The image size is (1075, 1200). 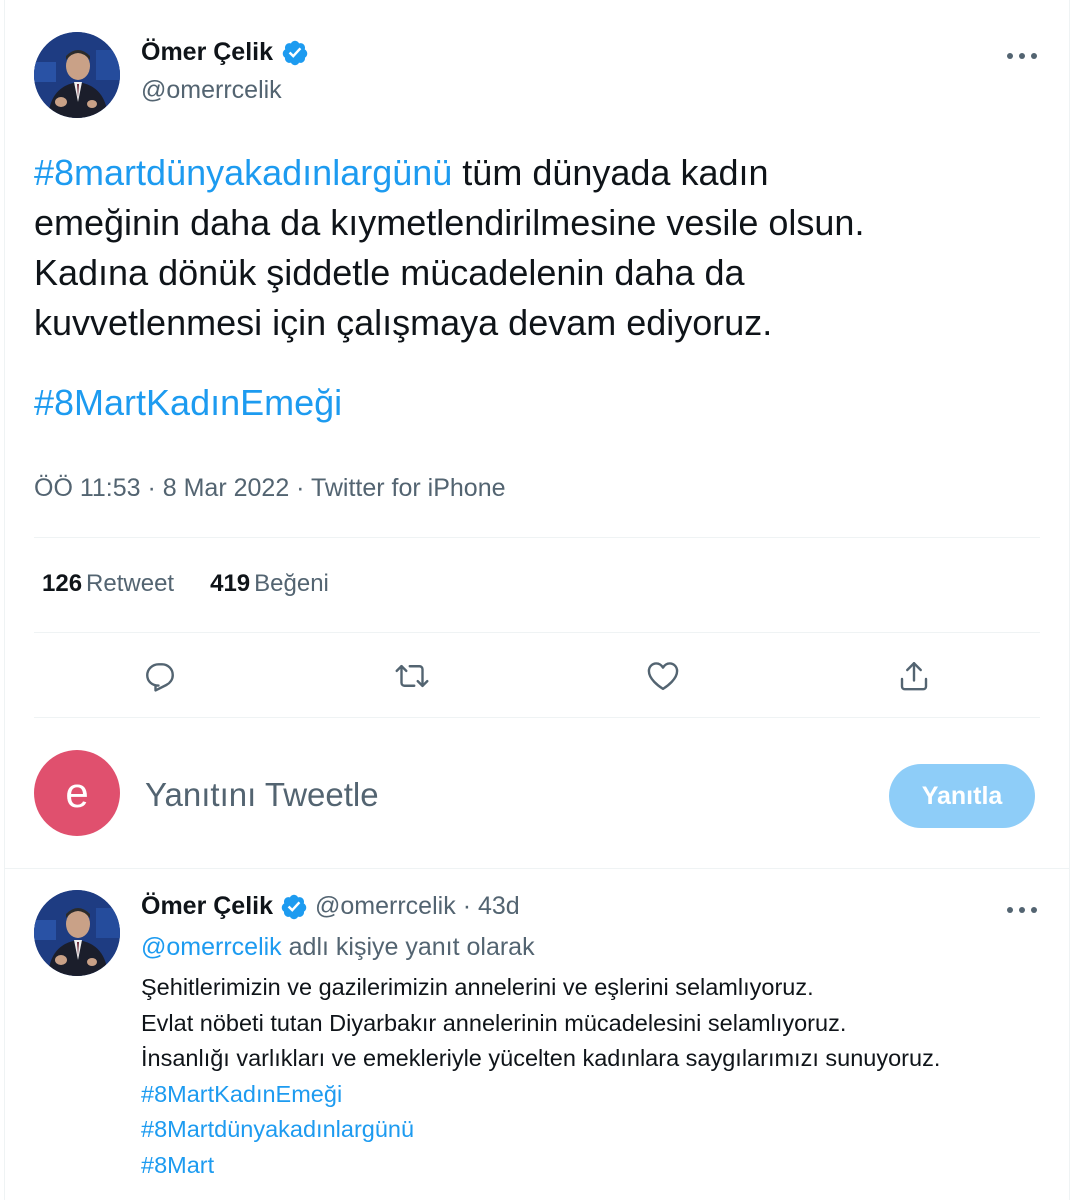 I want to click on author-handle: @omerrcelik, so click(x=211, y=90).